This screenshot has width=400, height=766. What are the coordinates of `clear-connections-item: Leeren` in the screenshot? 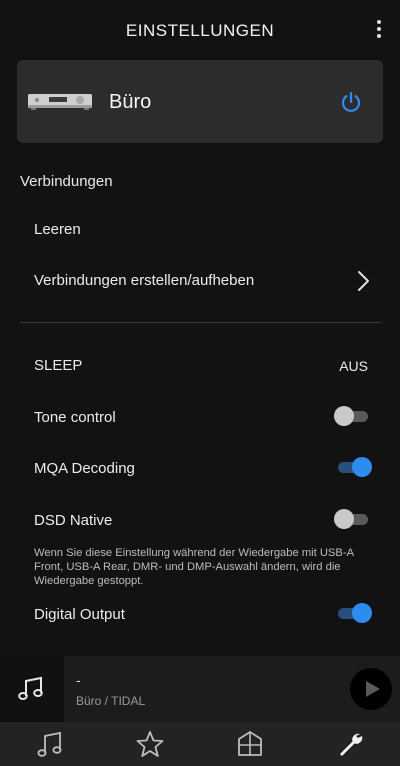 It's located at (204, 229).